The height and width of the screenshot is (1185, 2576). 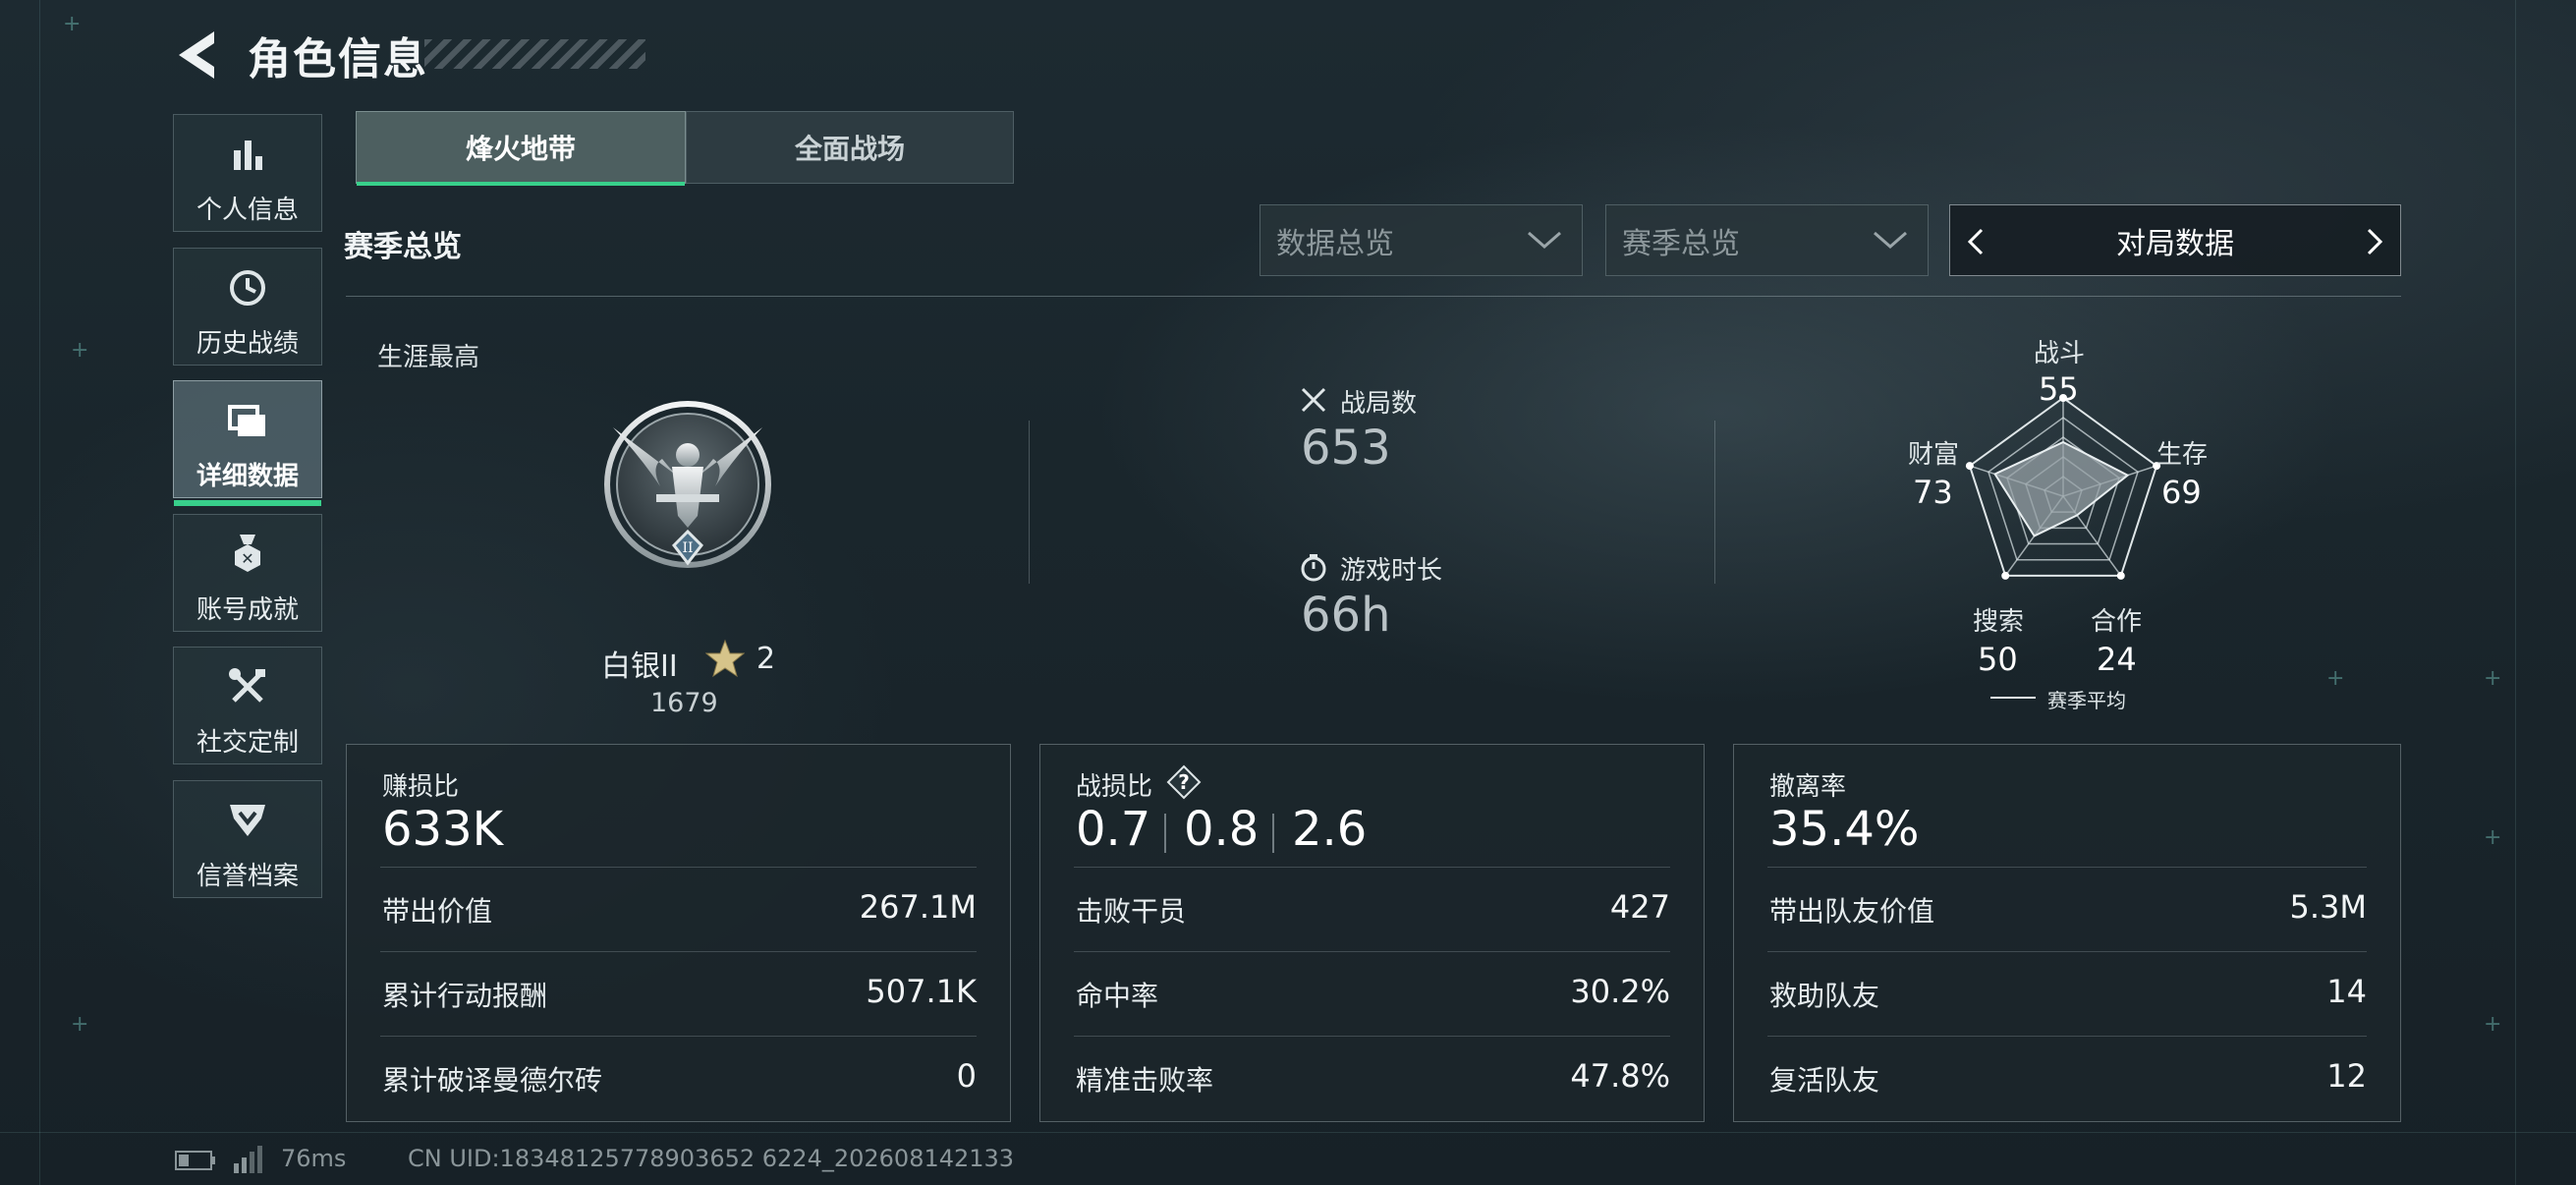 What do you see at coordinates (1222, 830) in the screenshot?
I see `kd-value-2: 0.8` at bounding box center [1222, 830].